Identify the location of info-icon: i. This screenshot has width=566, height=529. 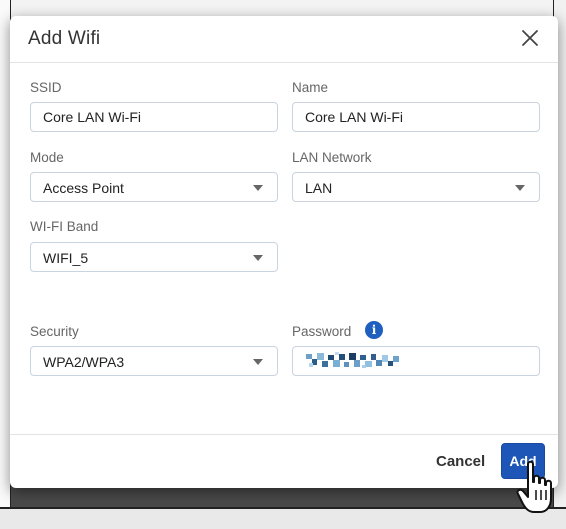
(374, 330).